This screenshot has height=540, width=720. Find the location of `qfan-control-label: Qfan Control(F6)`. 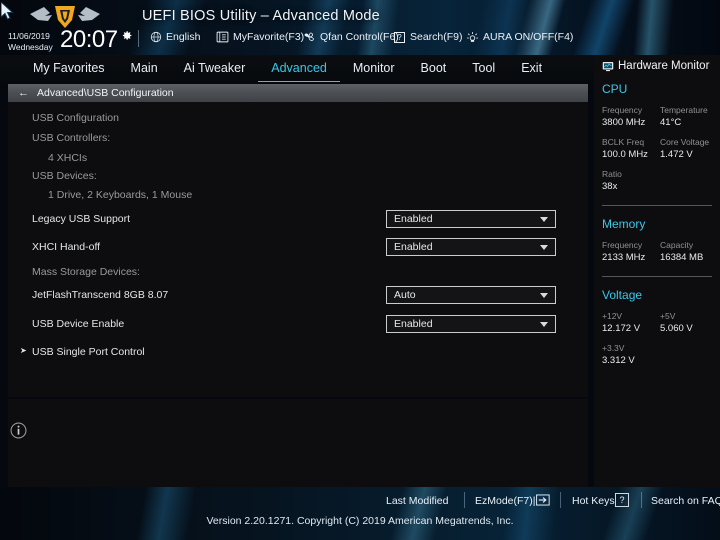

qfan-control-label: Qfan Control(F6) is located at coordinates (359, 37).